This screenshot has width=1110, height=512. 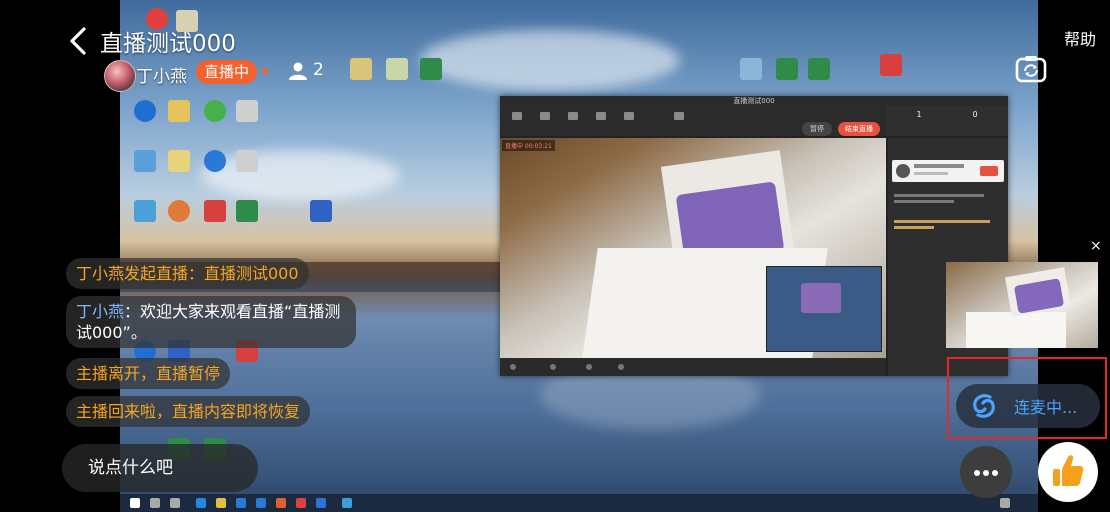 What do you see at coordinates (1096, 246) in the screenshot?
I see `close-icon: ×` at bounding box center [1096, 246].